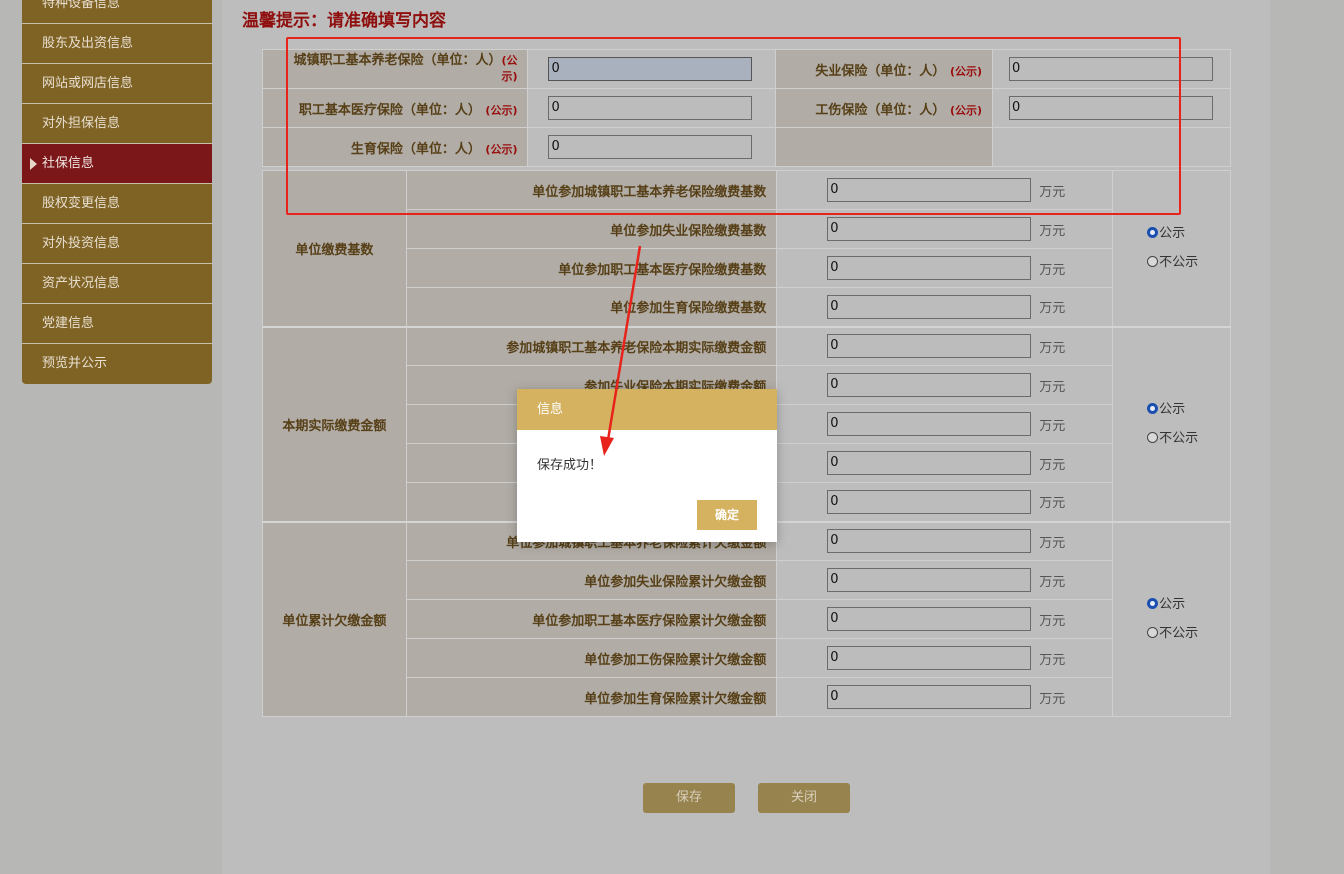 The image size is (1344, 874). Describe the element at coordinates (621, 350) in the screenshot. I see `annotation-arrow-icon` at that location.